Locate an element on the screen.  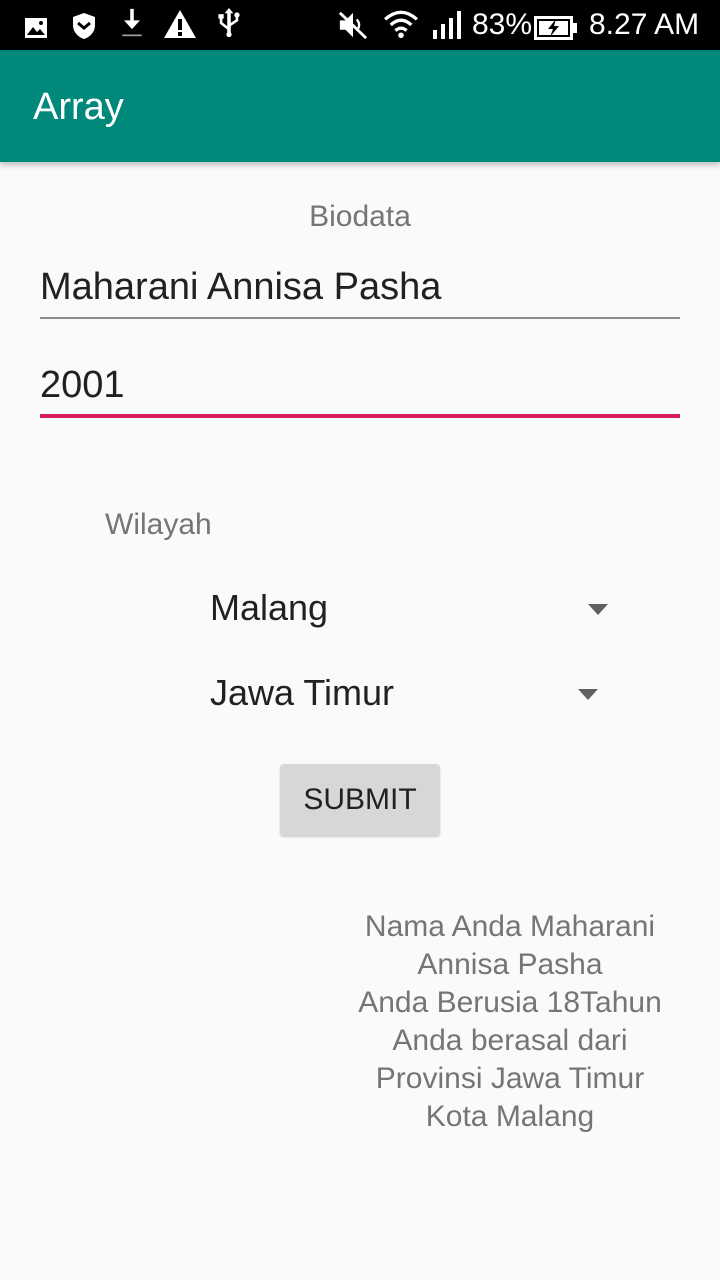
clock: 8.27 AM is located at coordinates (644, 24).